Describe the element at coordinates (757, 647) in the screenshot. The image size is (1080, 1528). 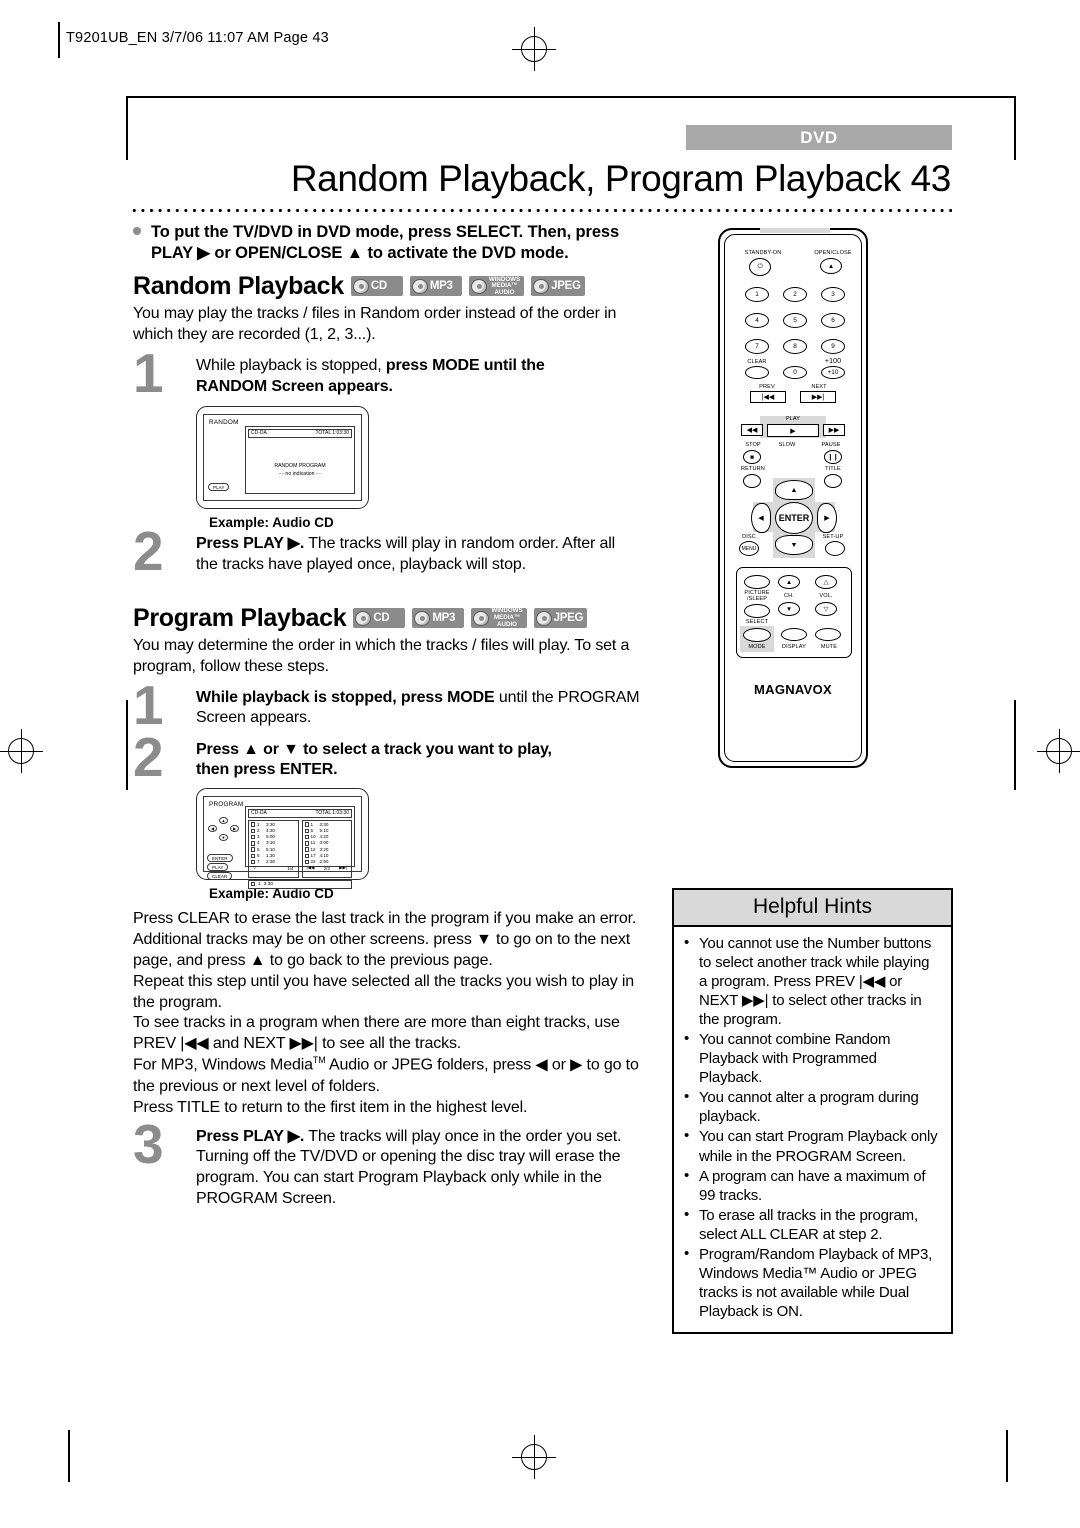
I see `mode-label: MODE` at that location.